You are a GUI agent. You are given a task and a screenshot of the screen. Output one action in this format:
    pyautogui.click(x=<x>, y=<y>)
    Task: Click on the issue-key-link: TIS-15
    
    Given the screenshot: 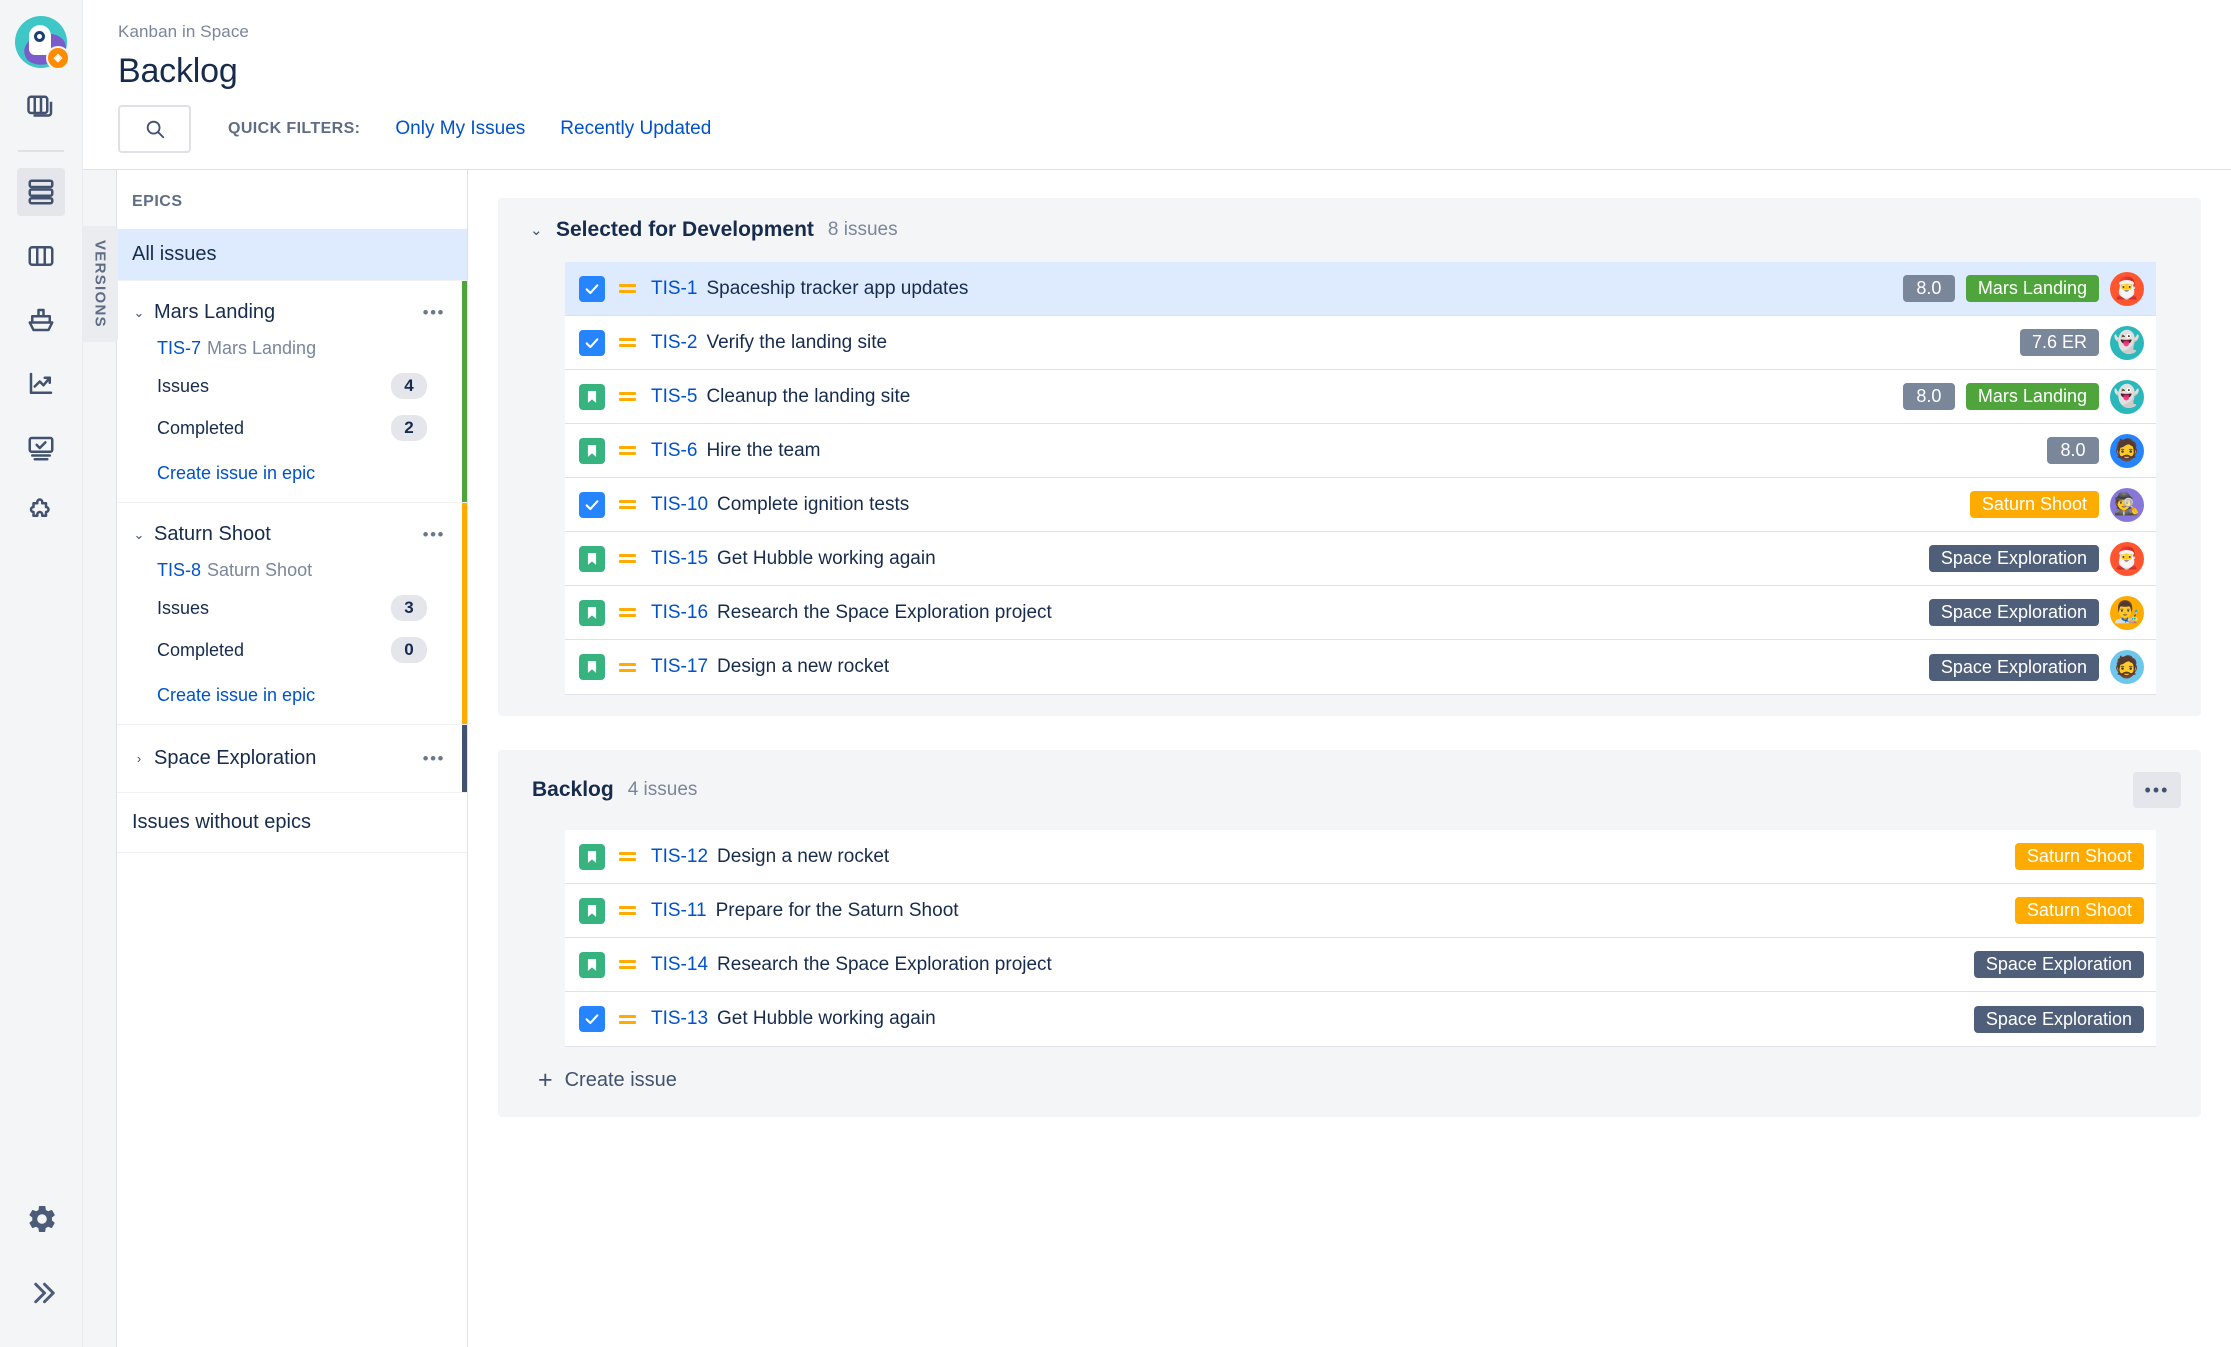 What is the action you would take?
    pyautogui.click(x=679, y=559)
    